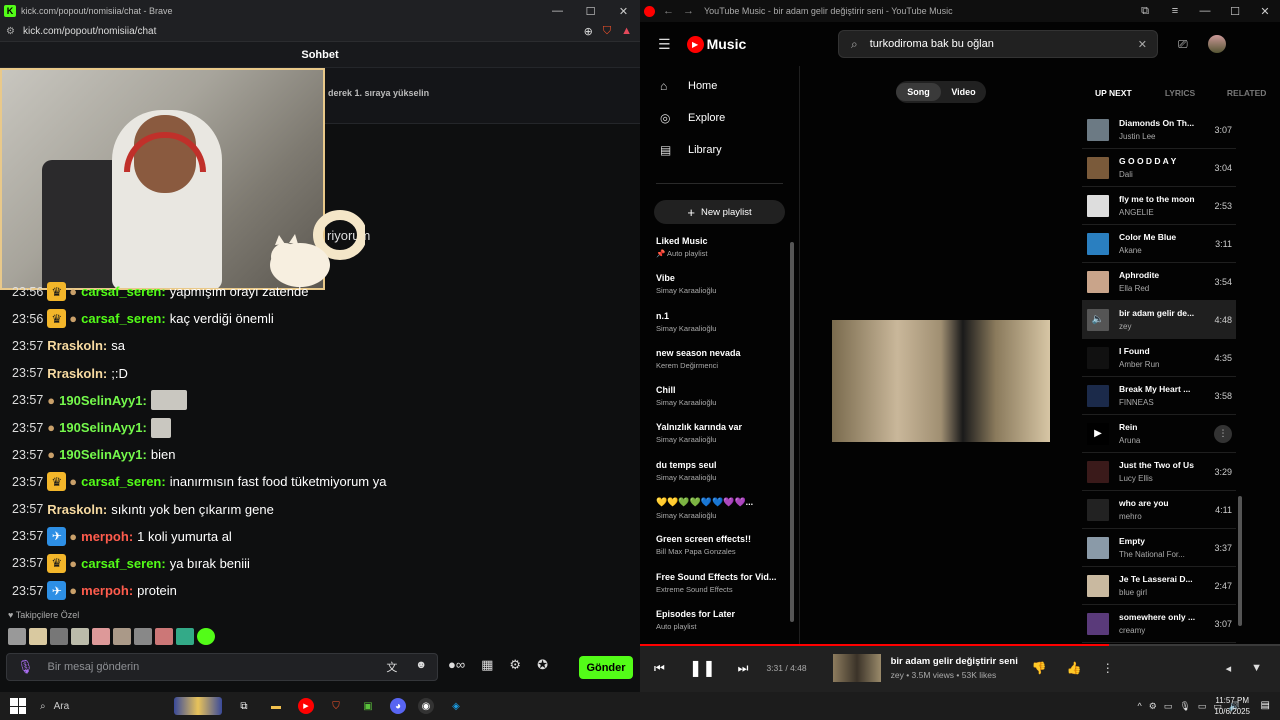 This screenshot has width=1280, height=720. I want to click on message-username: merpoh:, so click(107, 590).